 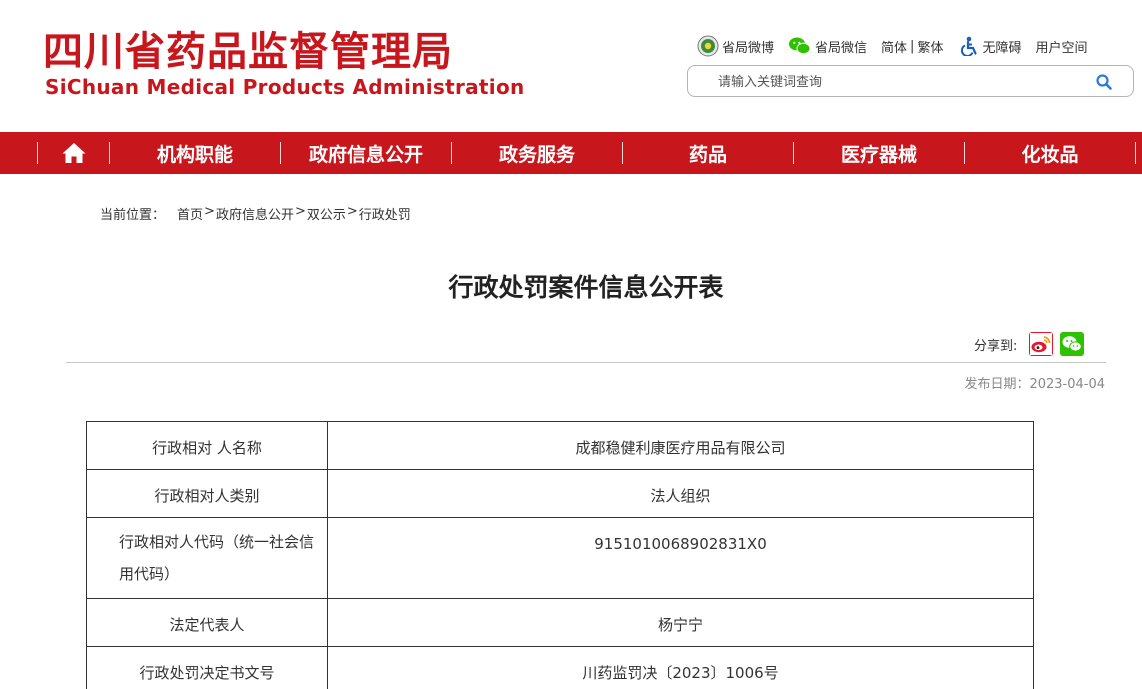 What do you see at coordinates (1002, 48) in the screenshot?
I see `accessibility-label: 无障碍` at bounding box center [1002, 48].